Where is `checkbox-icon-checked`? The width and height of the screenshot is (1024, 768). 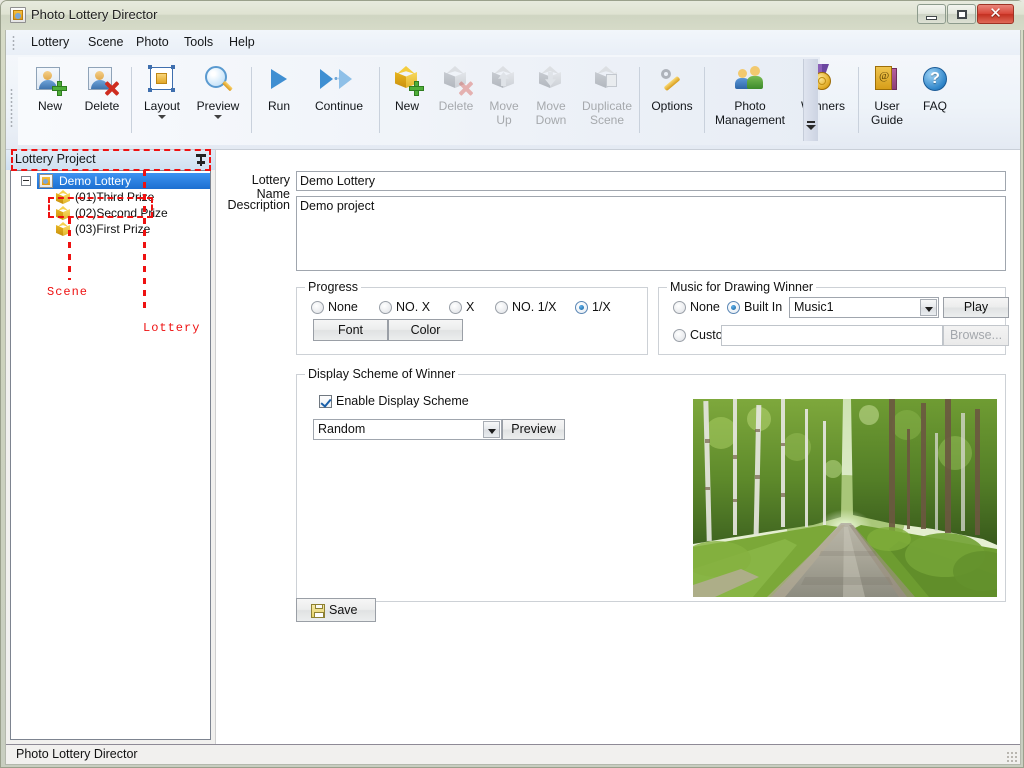
checkbox-icon-checked is located at coordinates (325, 401).